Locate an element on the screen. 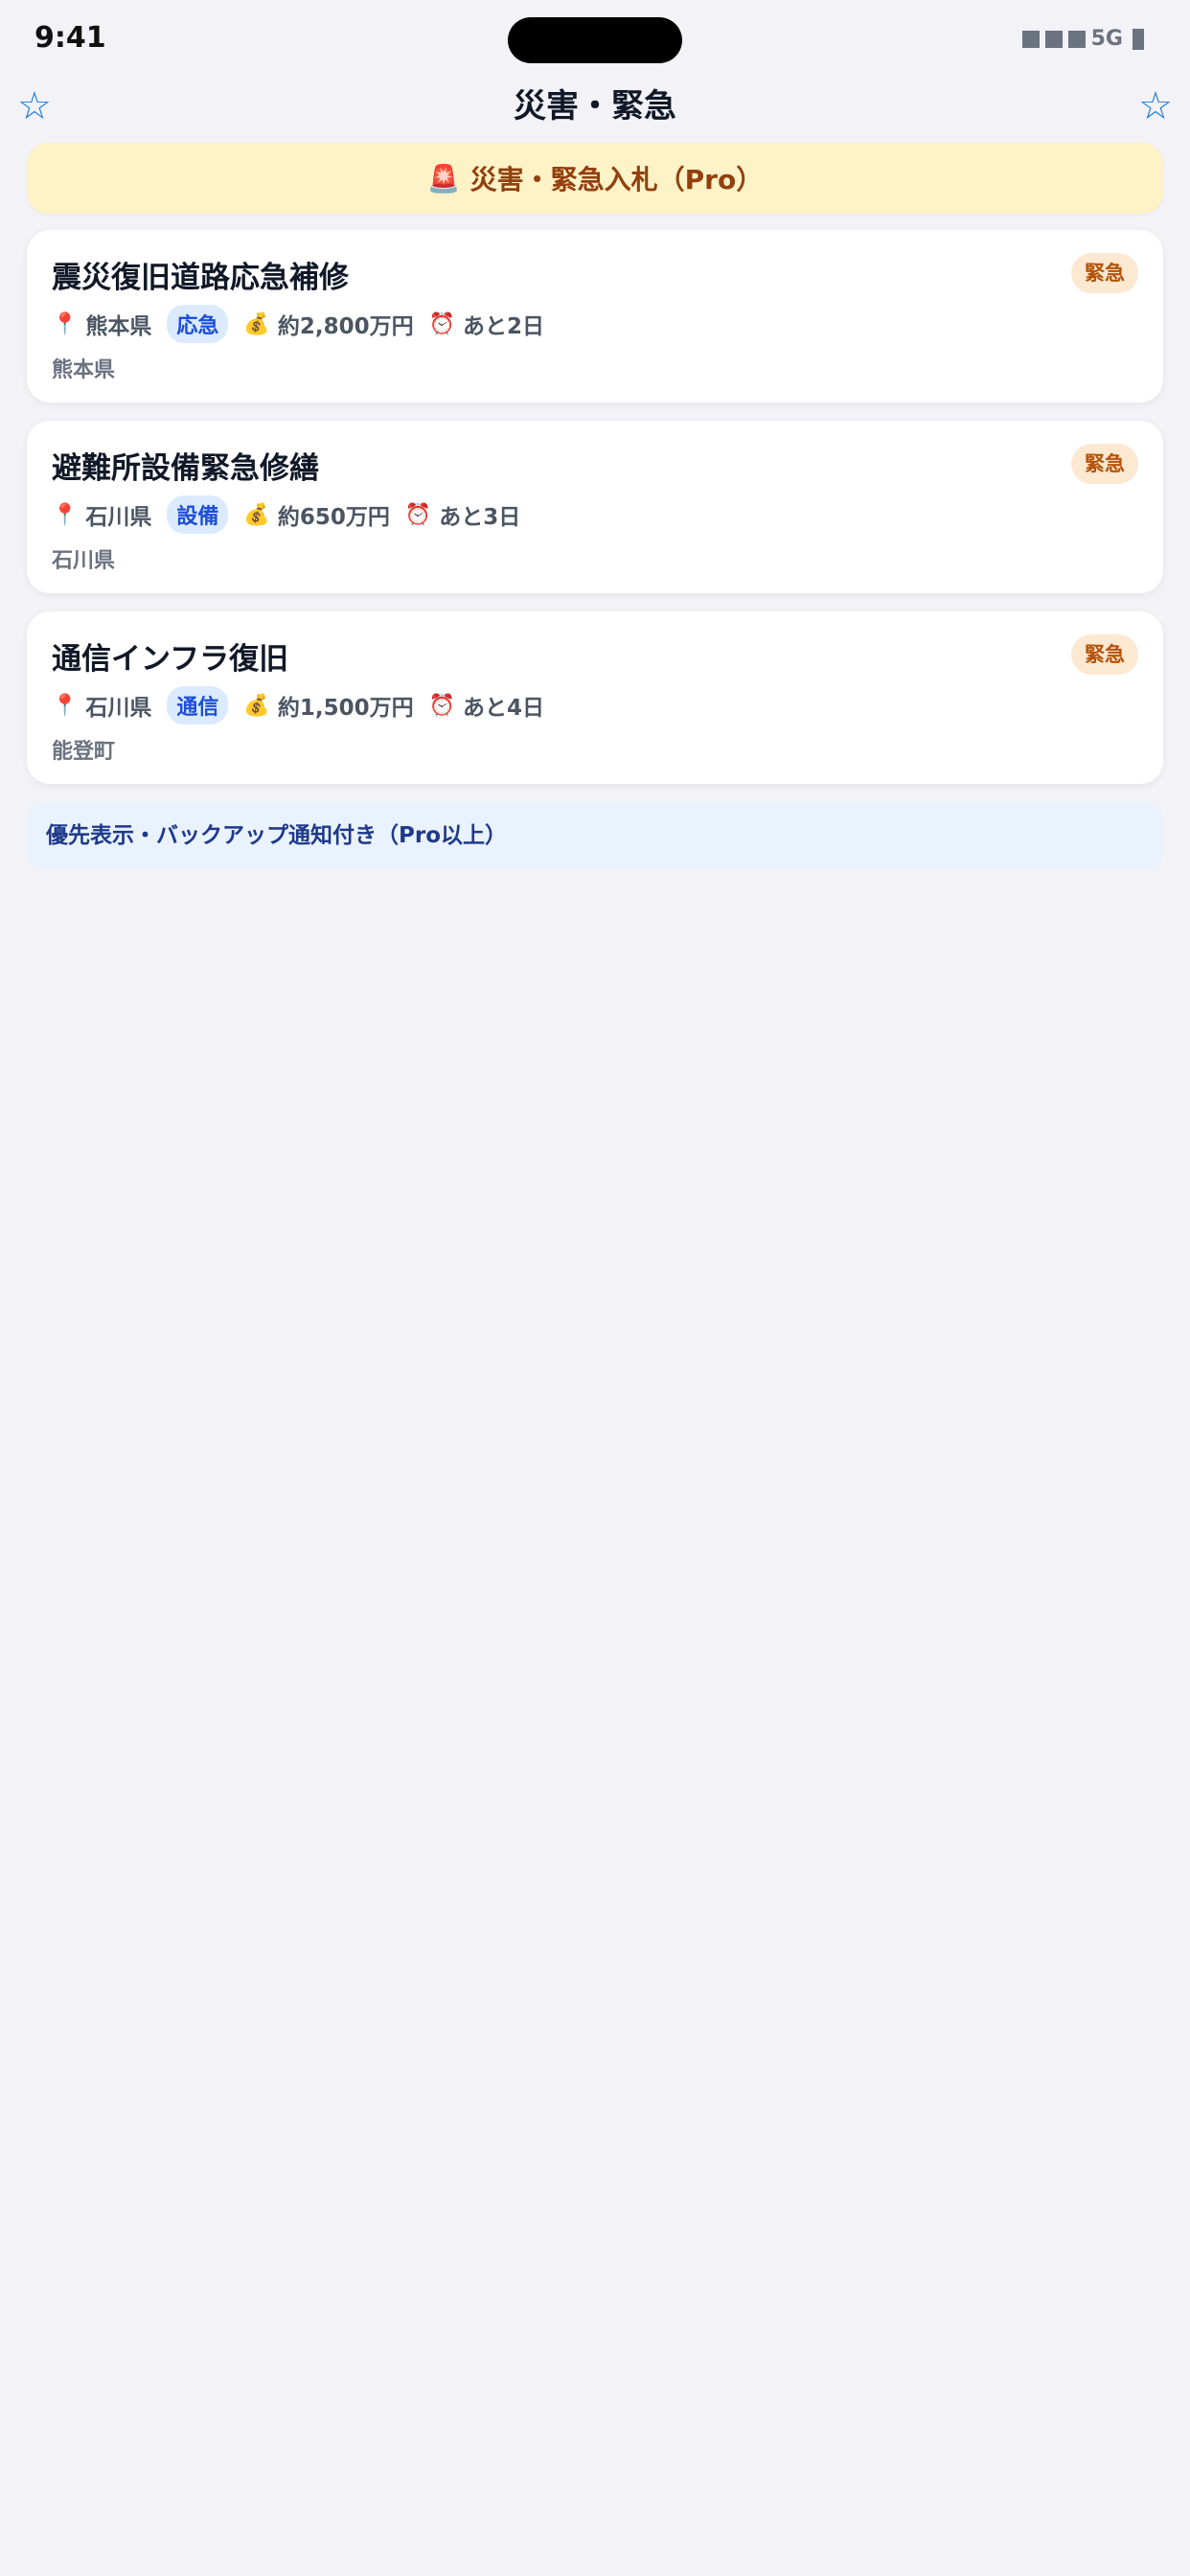 The height and width of the screenshot is (2576, 1190). siren-icon: 🚨 is located at coordinates (444, 178).